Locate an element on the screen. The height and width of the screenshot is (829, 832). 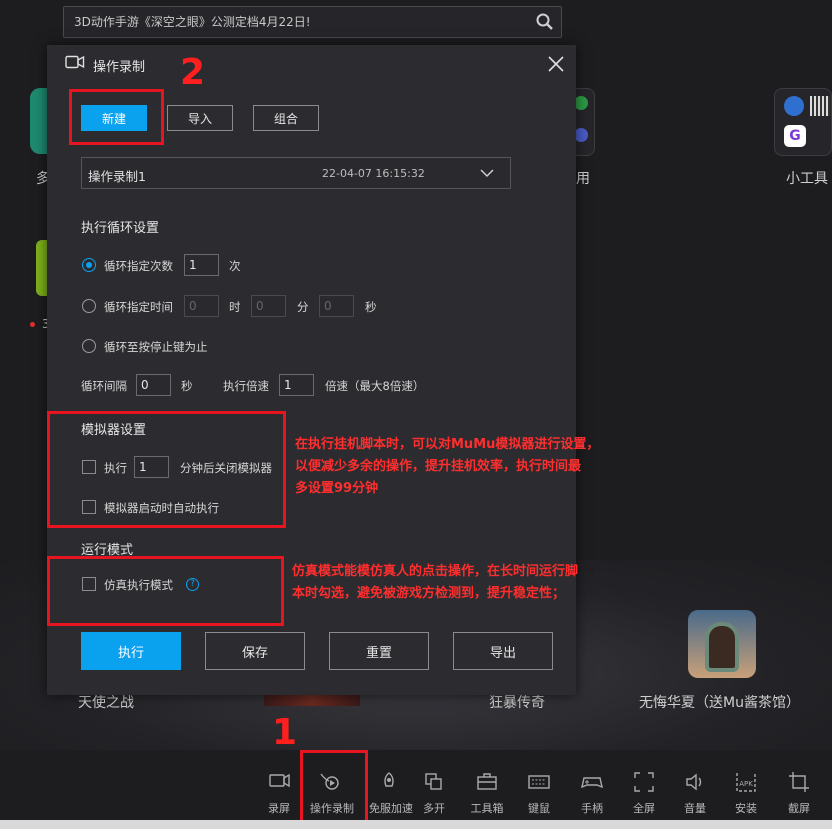
toolbar-label: 工具箱 is located at coordinates (487, 808).